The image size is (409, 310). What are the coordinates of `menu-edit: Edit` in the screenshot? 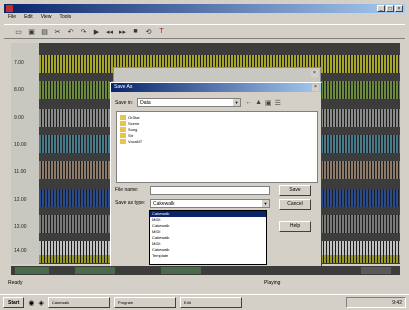 It's located at (28, 17).